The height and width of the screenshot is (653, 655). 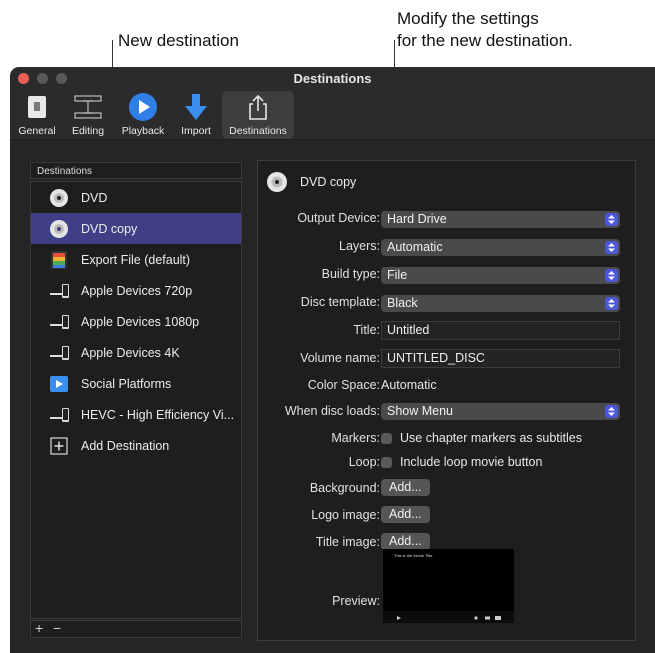 I want to click on tab-import: Import, so click(x=196, y=115).